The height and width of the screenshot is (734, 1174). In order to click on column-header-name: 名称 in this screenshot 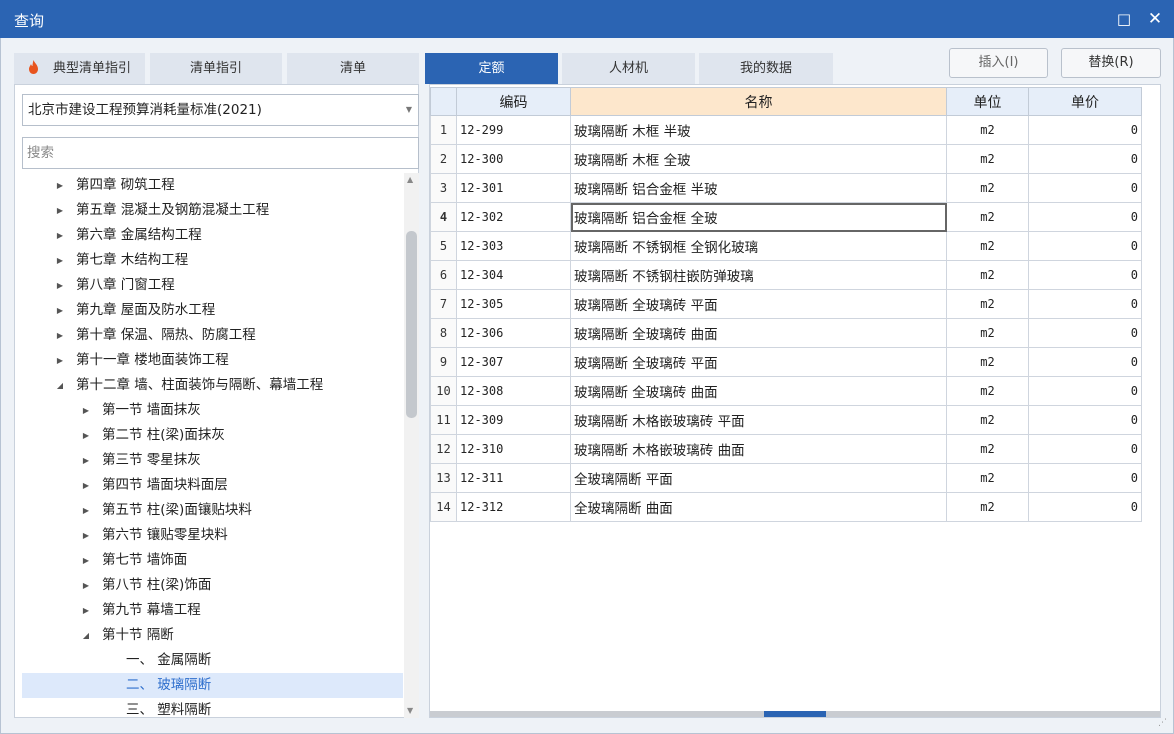, I will do `click(758, 101)`.